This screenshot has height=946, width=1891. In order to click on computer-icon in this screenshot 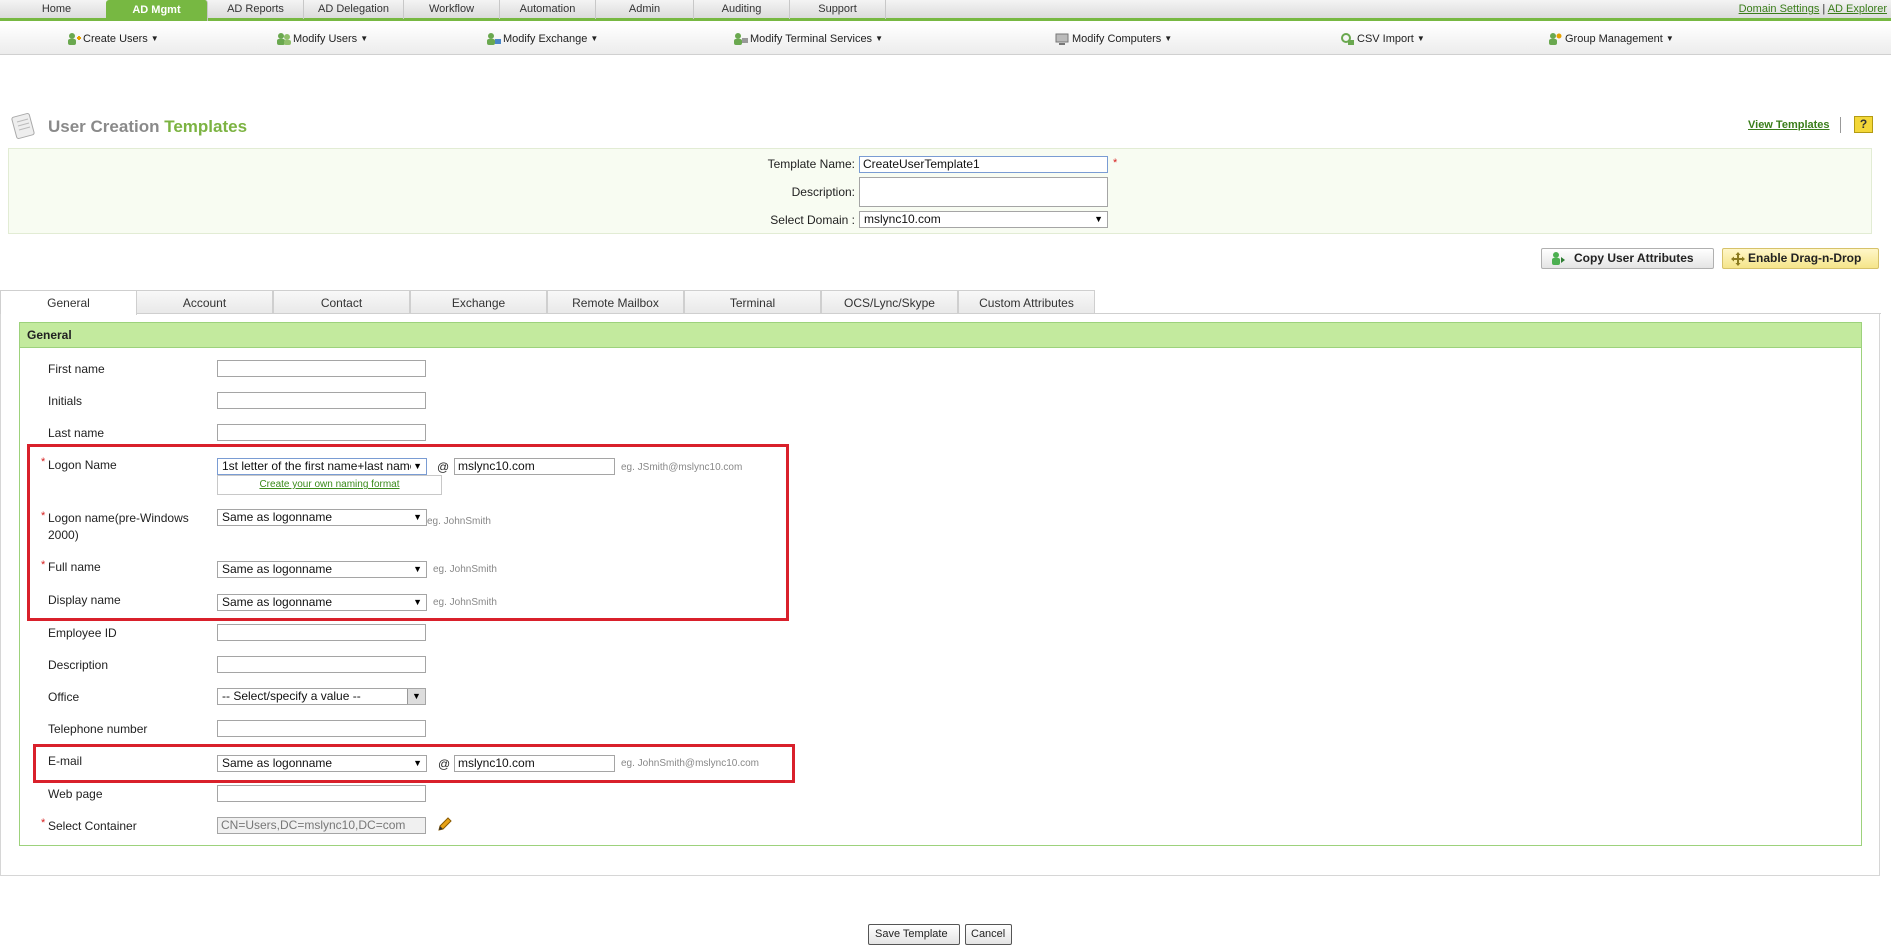, I will do `click(1062, 39)`.